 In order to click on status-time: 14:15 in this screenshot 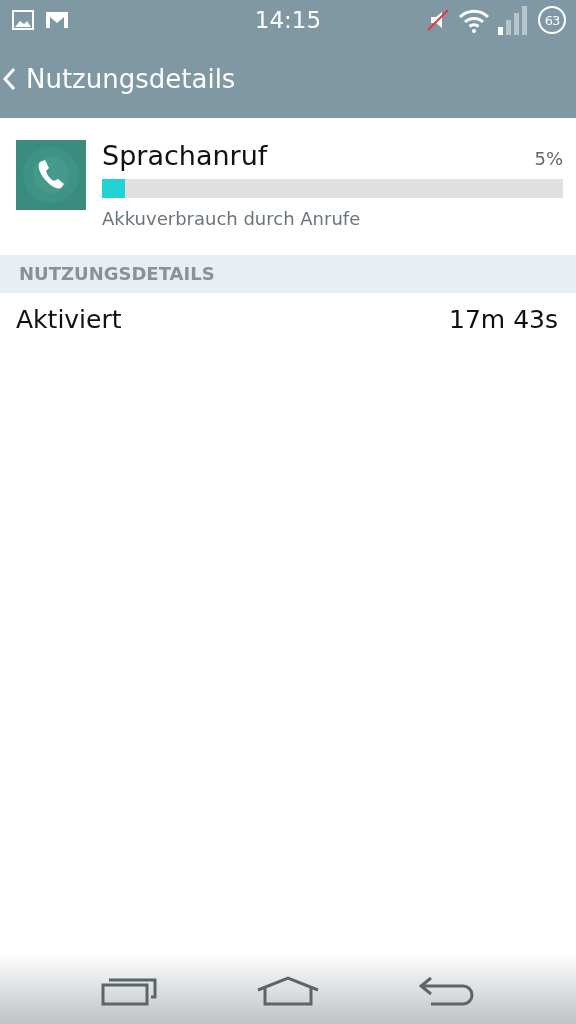, I will do `click(288, 20)`.